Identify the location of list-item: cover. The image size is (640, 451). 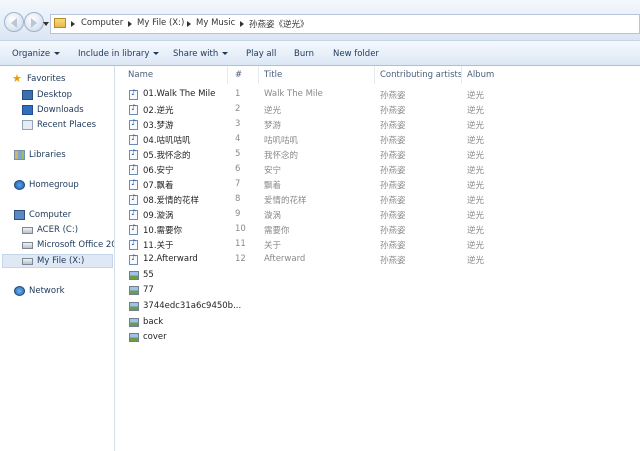
(383, 338).